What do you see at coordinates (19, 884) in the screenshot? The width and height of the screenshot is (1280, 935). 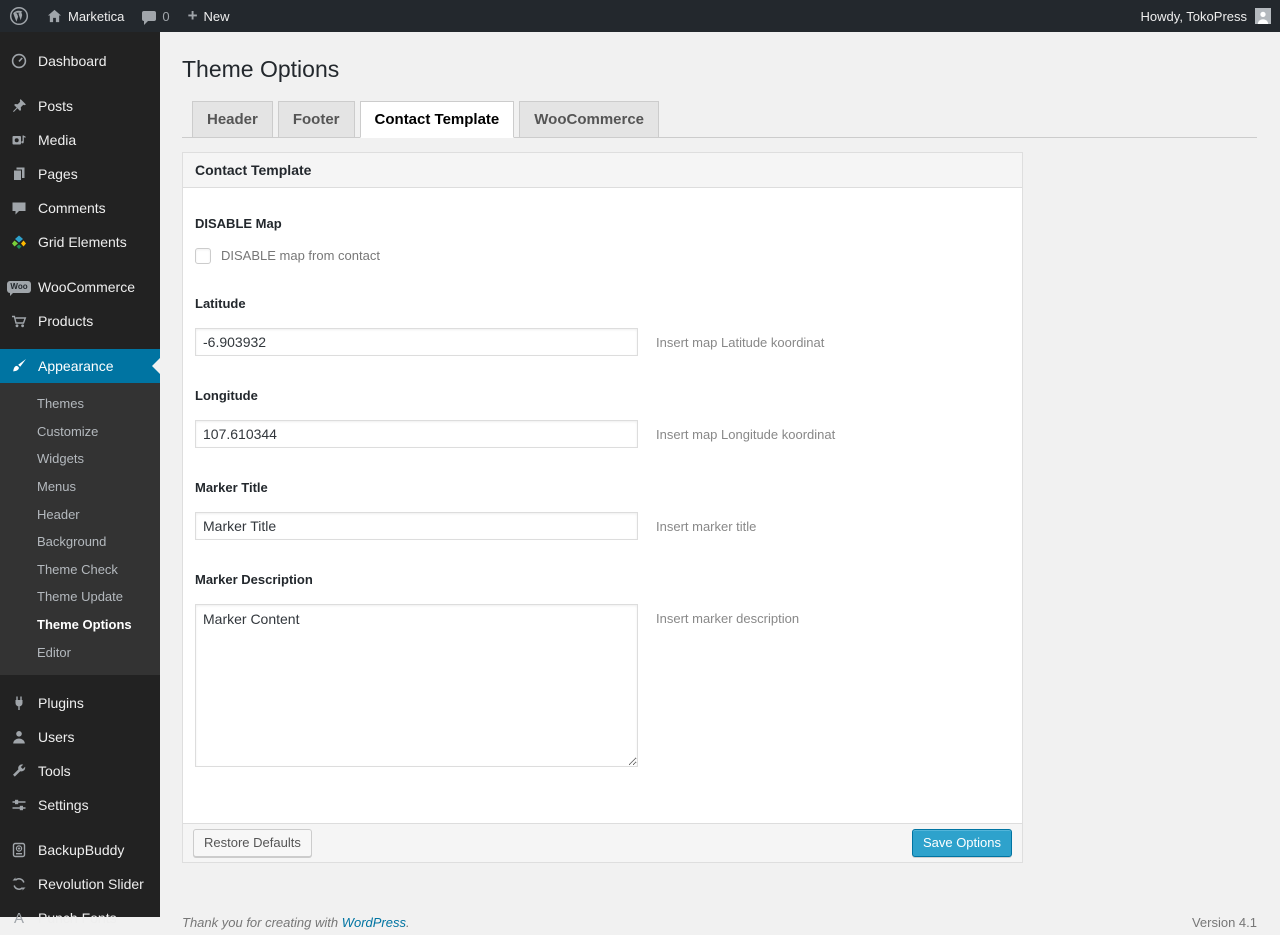 I see `refresh-arrows-icon` at bounding box center [19, 884].